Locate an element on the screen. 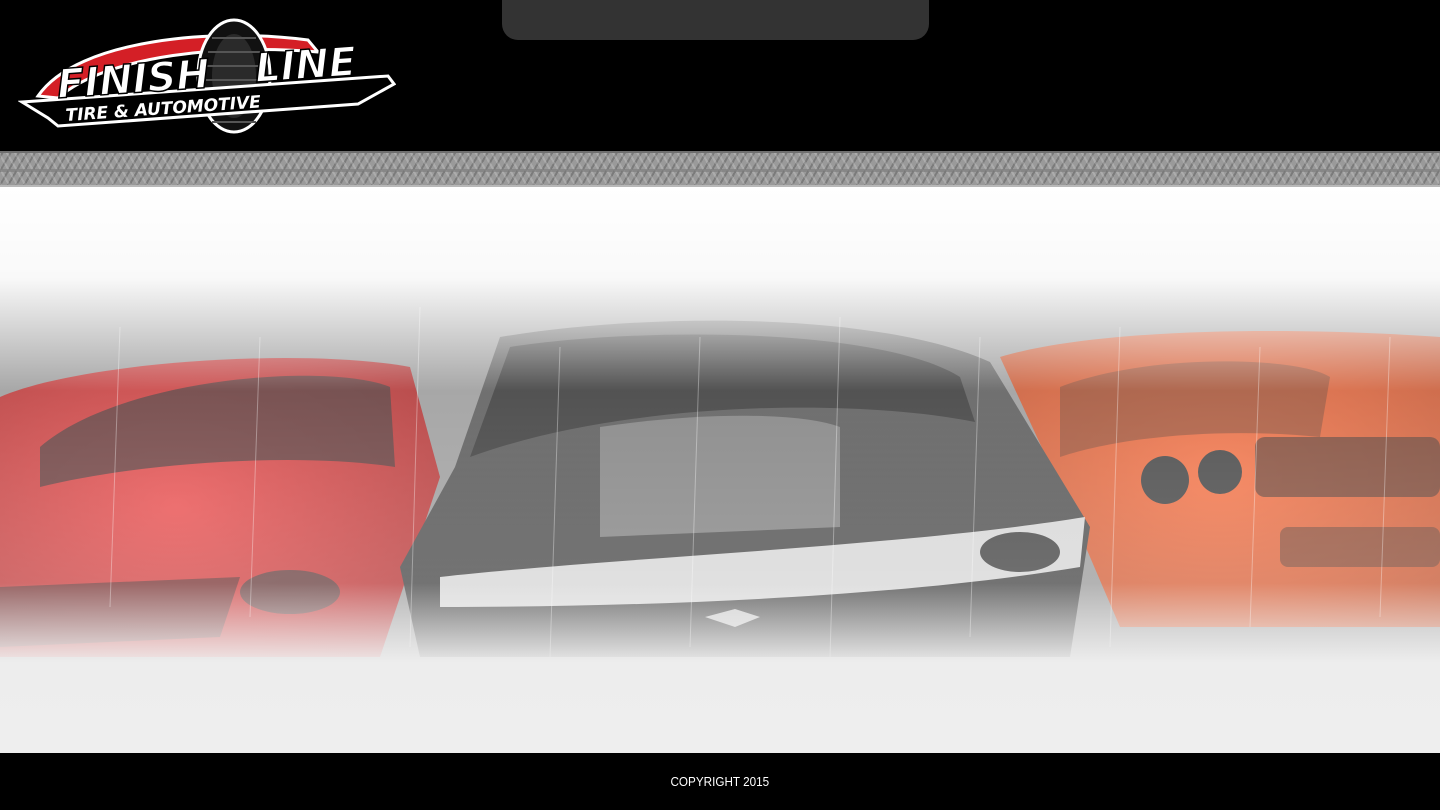  site-logo: FINISH LINE TIRE & AUTOMOTIVE is located at coordinates (207, 78).